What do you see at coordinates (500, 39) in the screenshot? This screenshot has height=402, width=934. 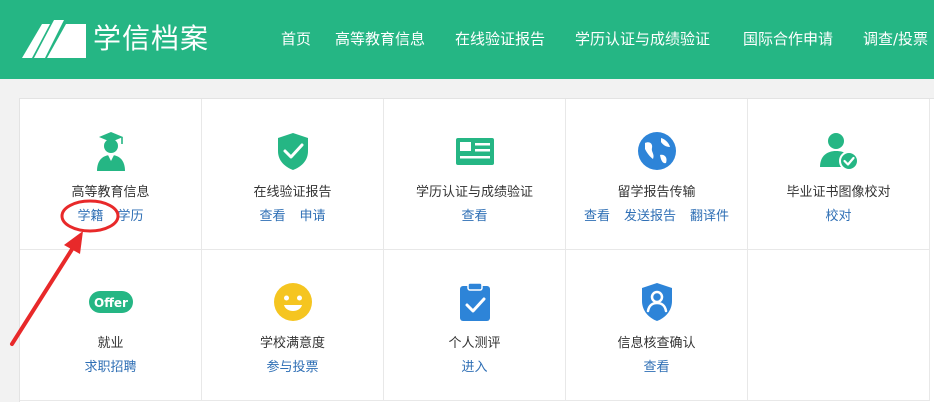 I see `nav-online-verification: 在线验证报告` at bounding box center [500, 39].